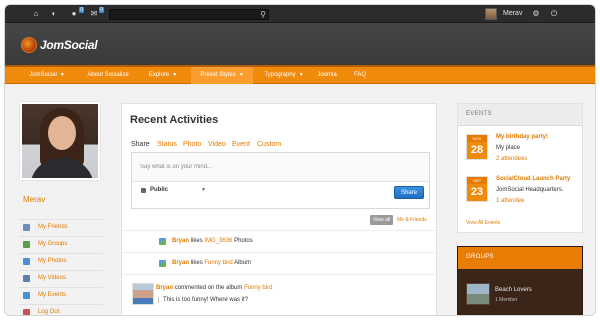  Describe the element at coordinates (511, 159) in the screenshot. I see `event-attendees-link: 2 attendees` at that location.